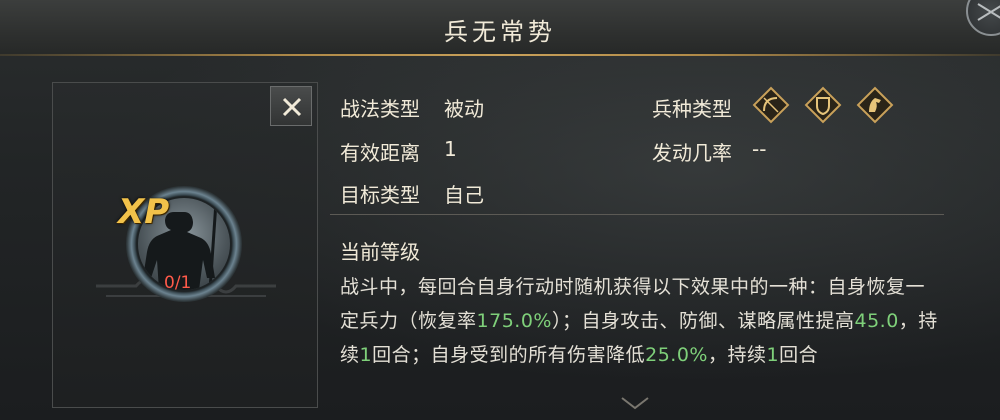 The width and height of the screenshot is (1000, 420). What do you see at coordinates (703, 321) in the screenshot?
I see `desc-text-2: ）；自身攻击、防御、谋略属性提高` at bounding box center [703, 321].